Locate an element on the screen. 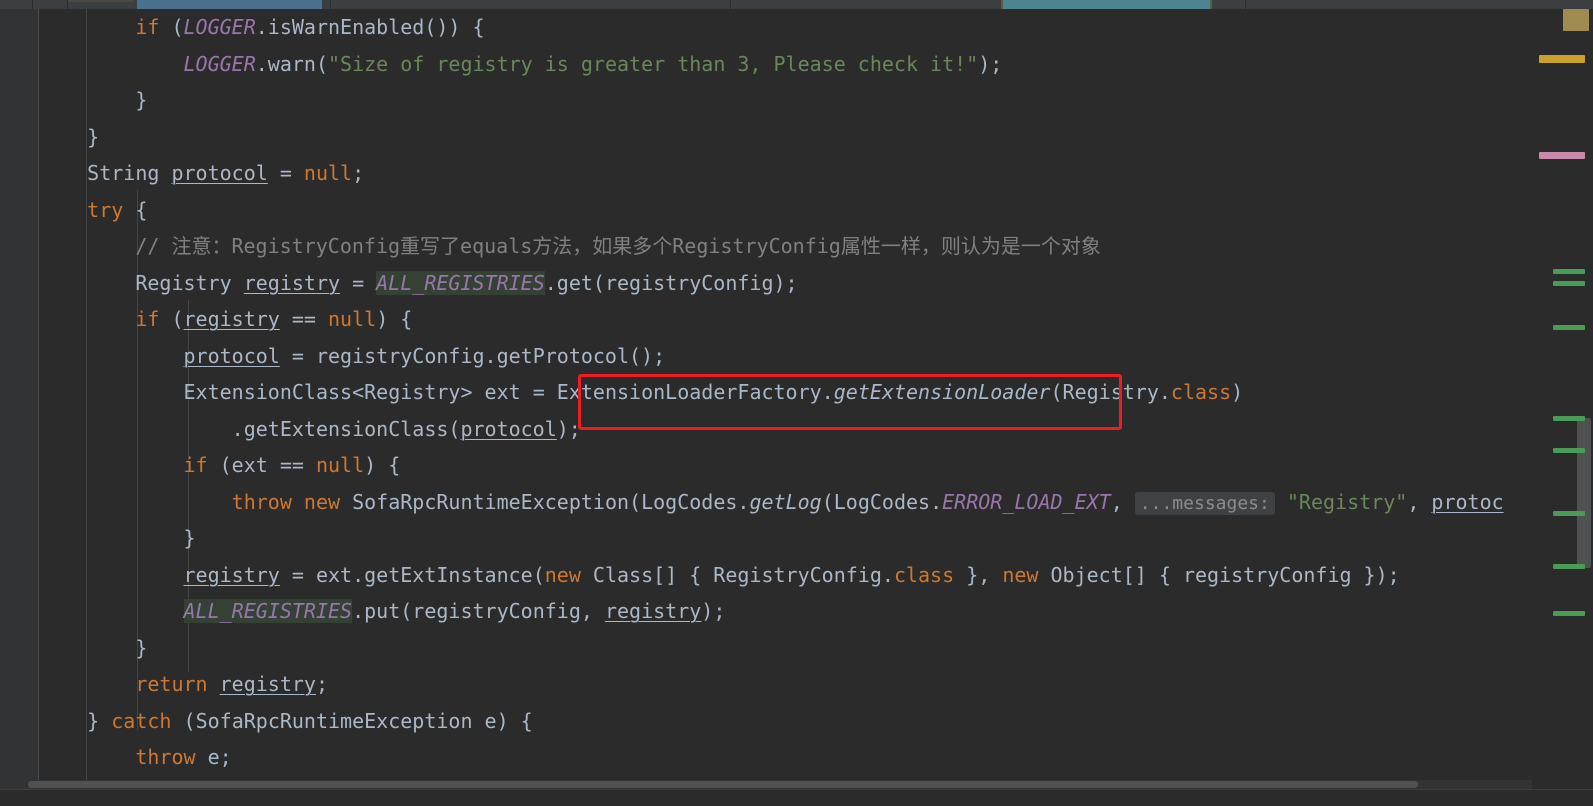 The width and height of the screenshot is (1593, 806). caret-marker is located at coordinates (1576, 20).